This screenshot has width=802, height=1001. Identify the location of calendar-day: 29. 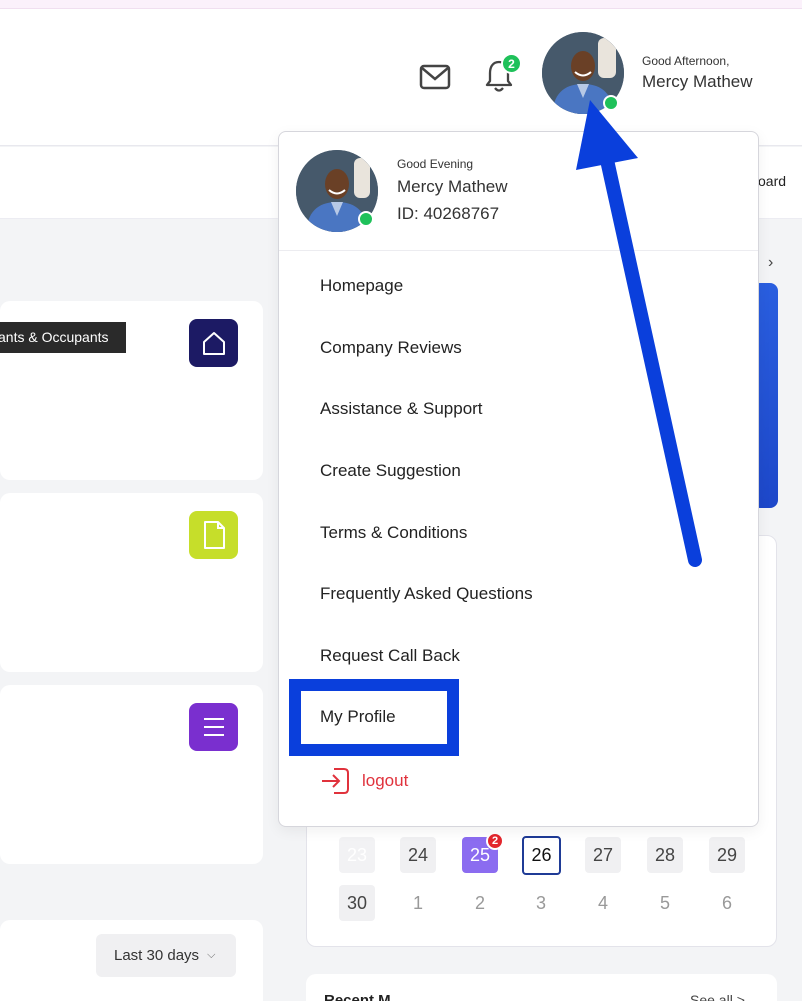
(727, 855).